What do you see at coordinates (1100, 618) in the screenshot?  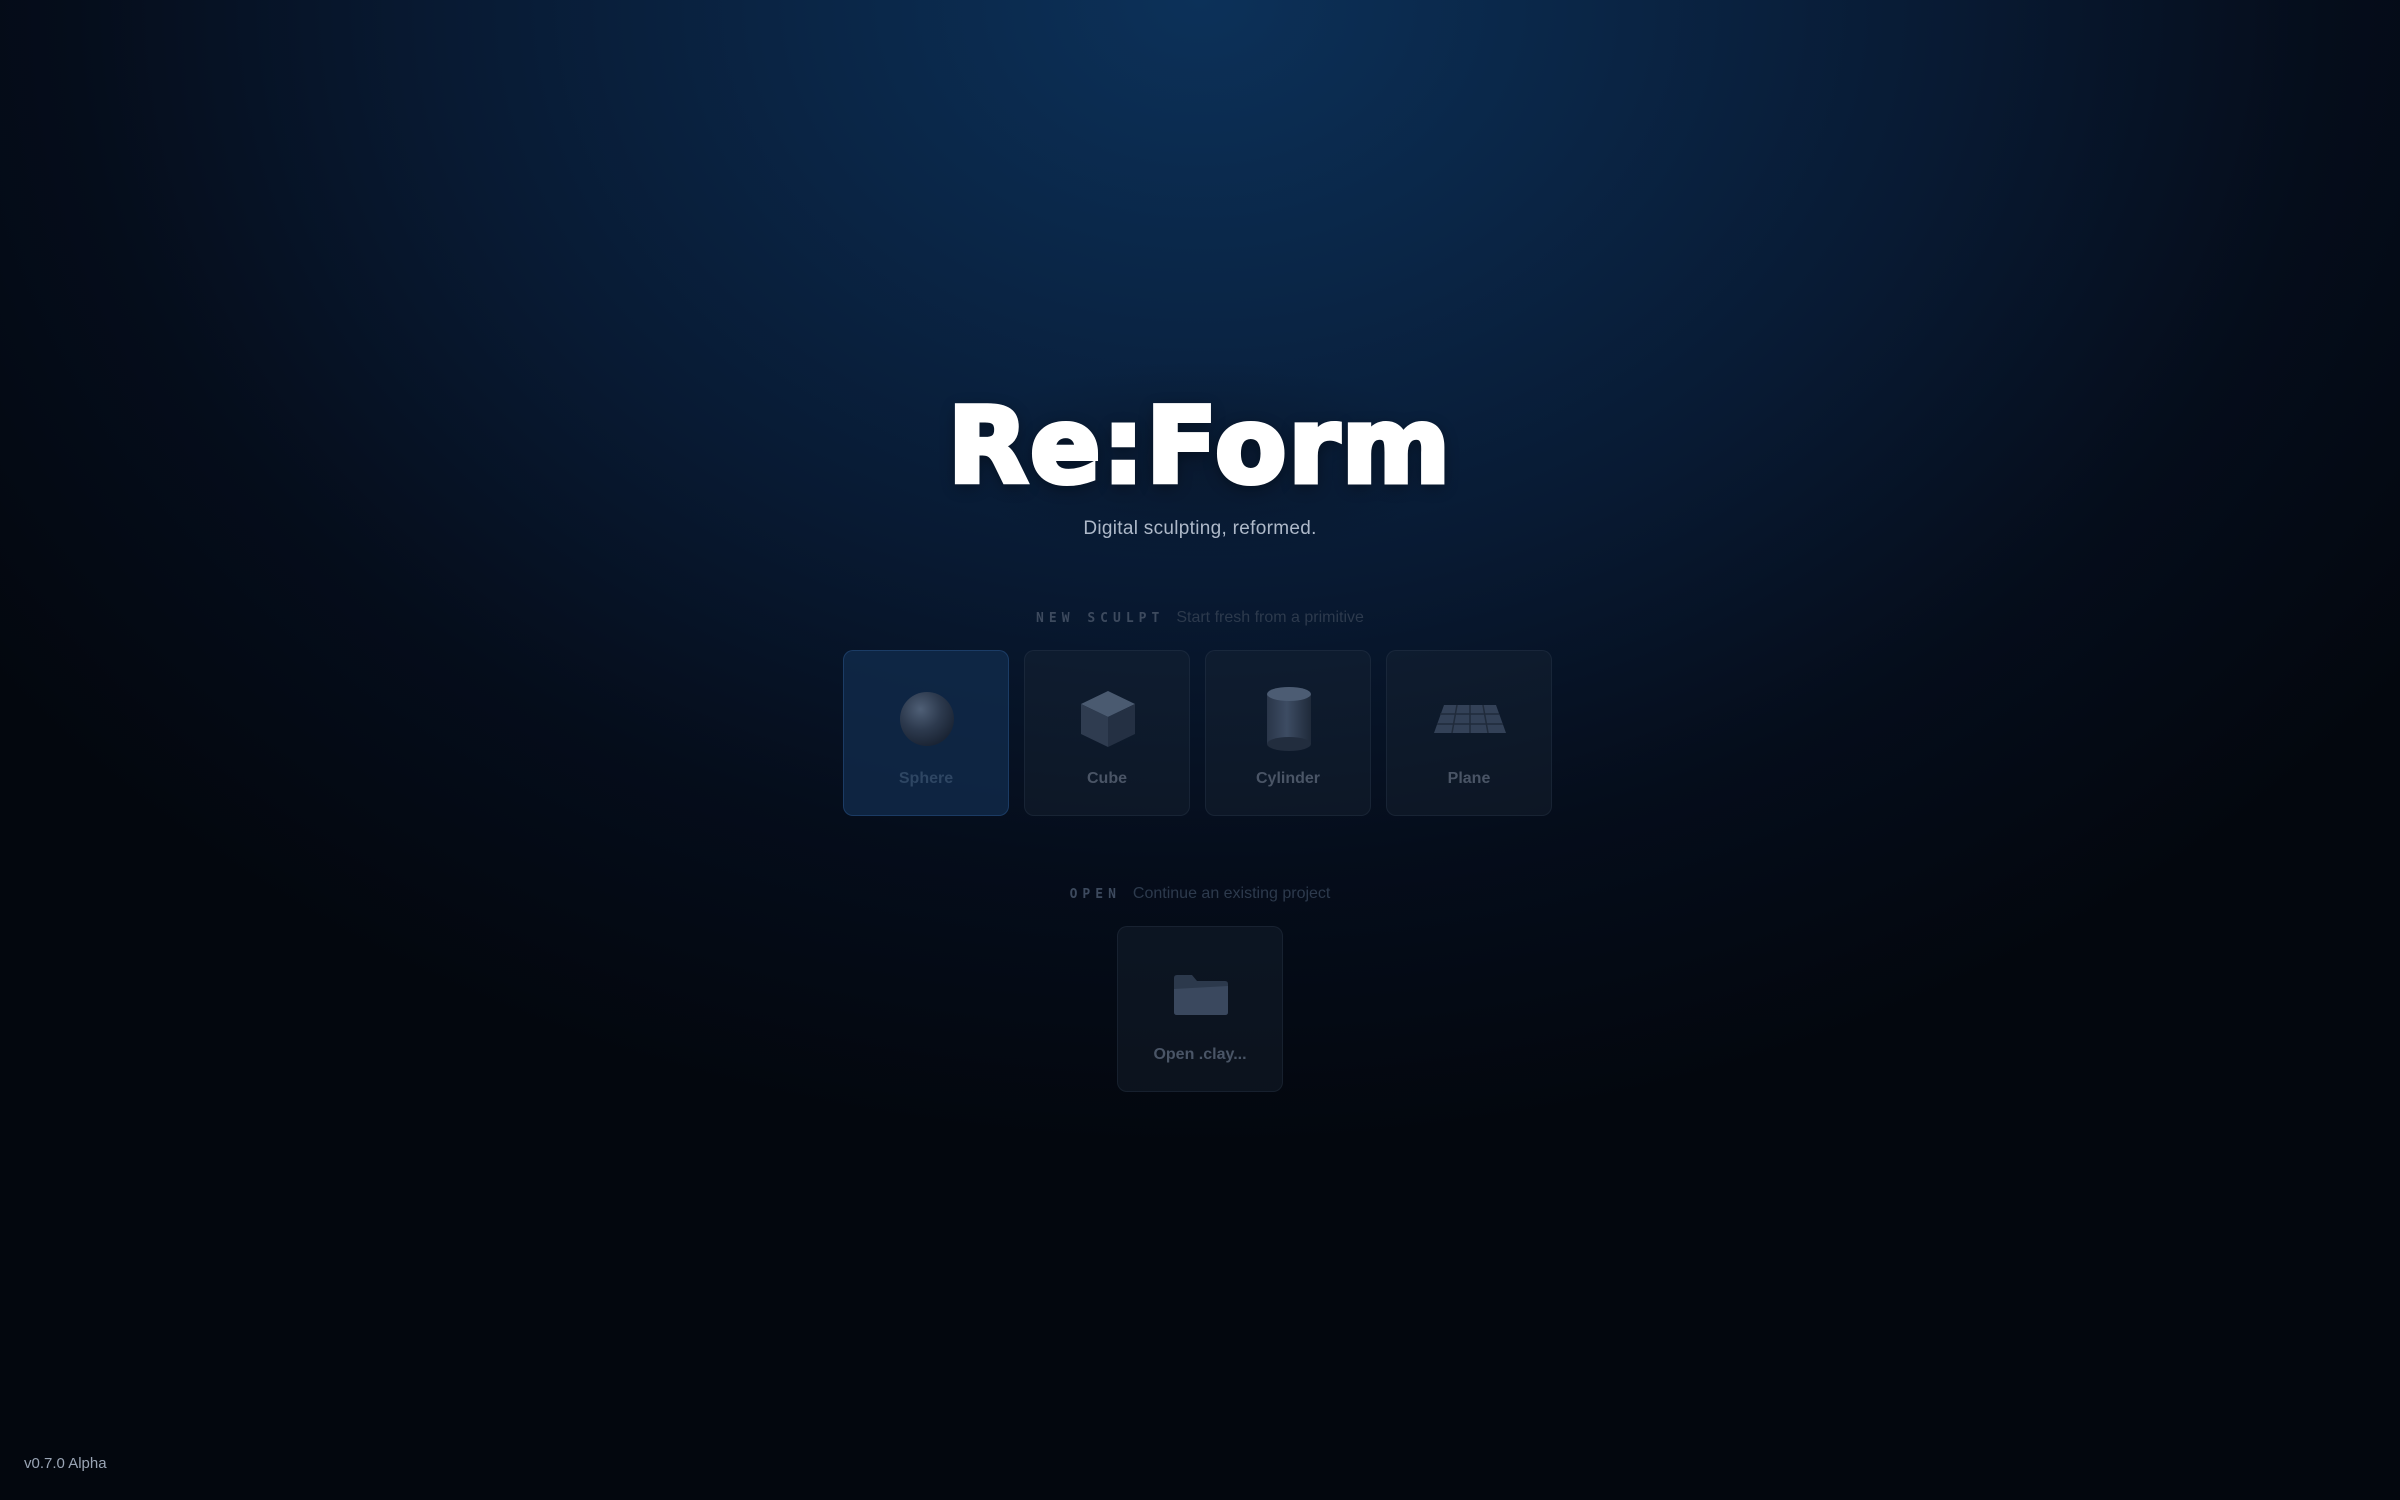 I see `new-sculpt-label: NEW SCULPT` at bounding box center [1100, 618].